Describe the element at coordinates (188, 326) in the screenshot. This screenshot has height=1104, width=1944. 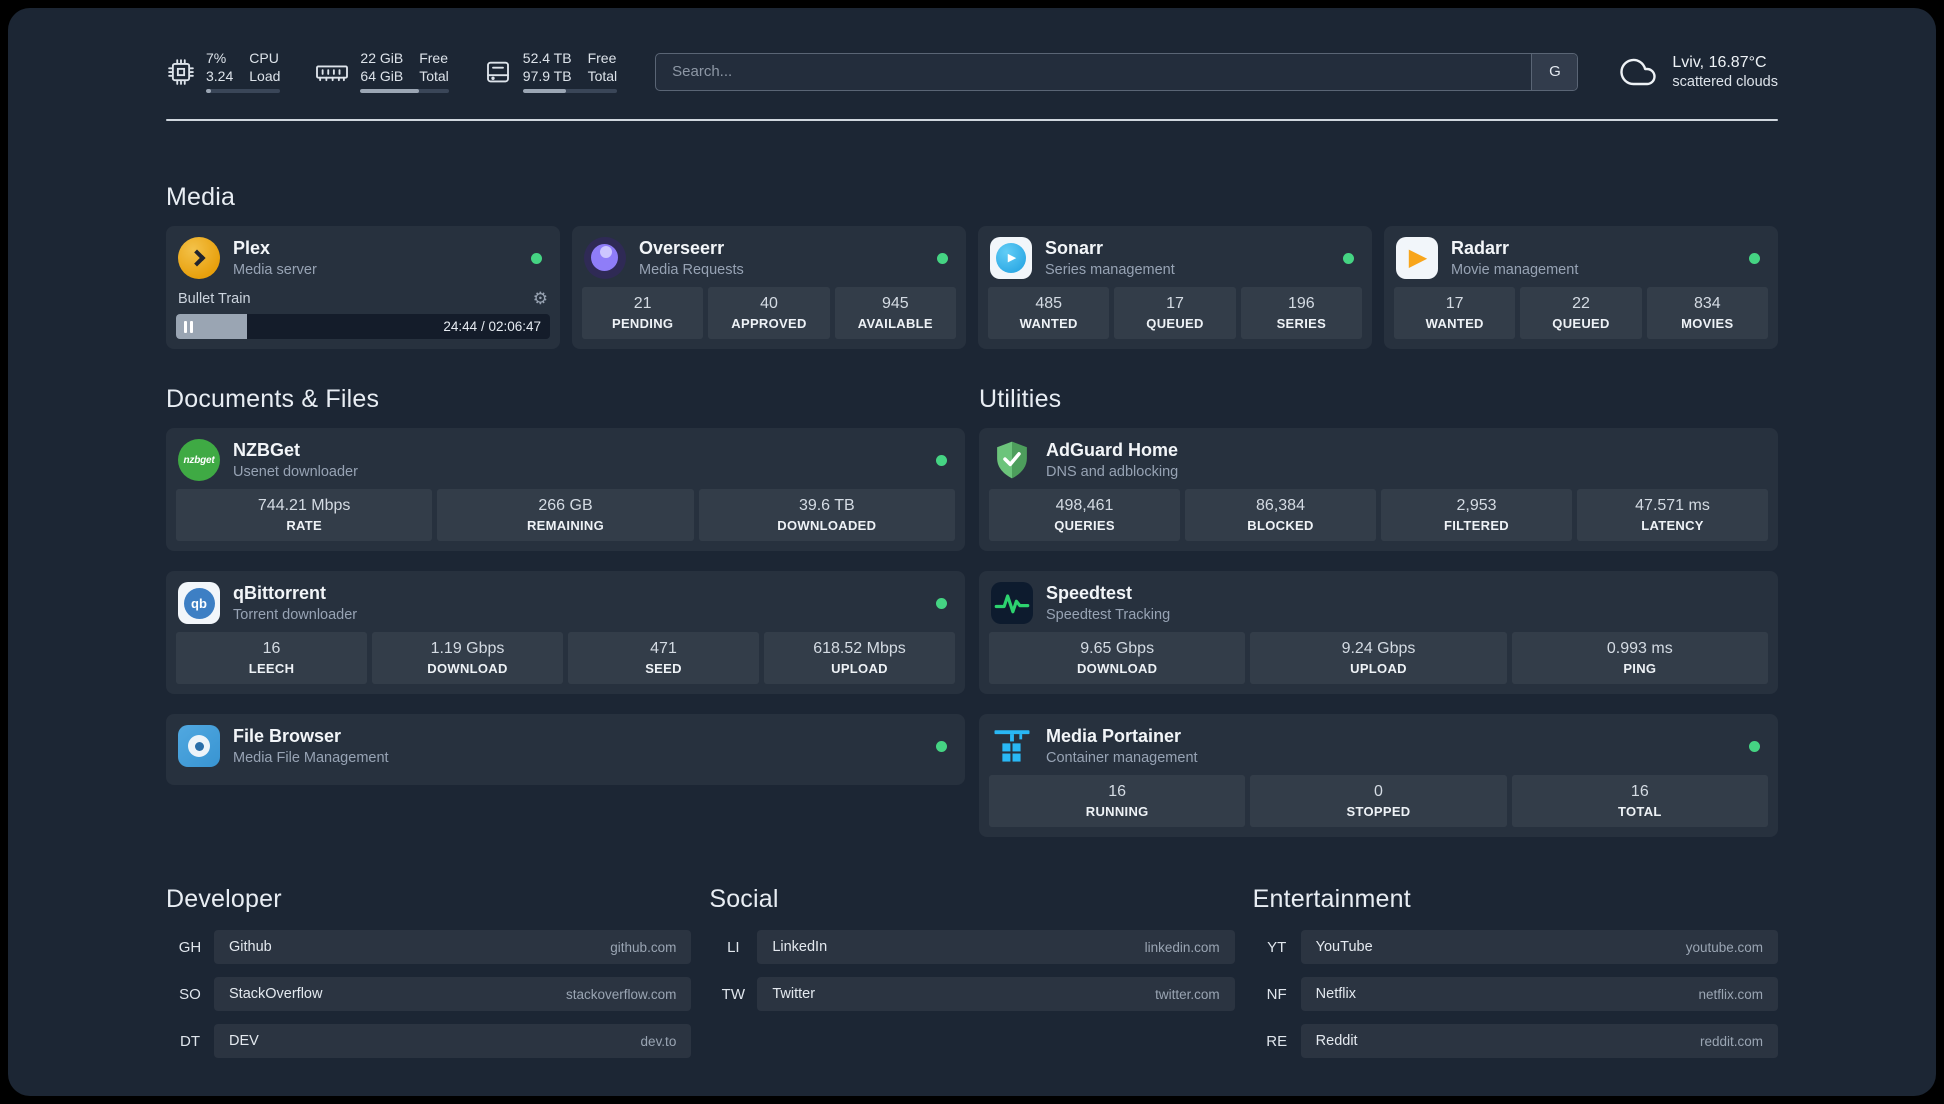
I see `pause-button` at that location.